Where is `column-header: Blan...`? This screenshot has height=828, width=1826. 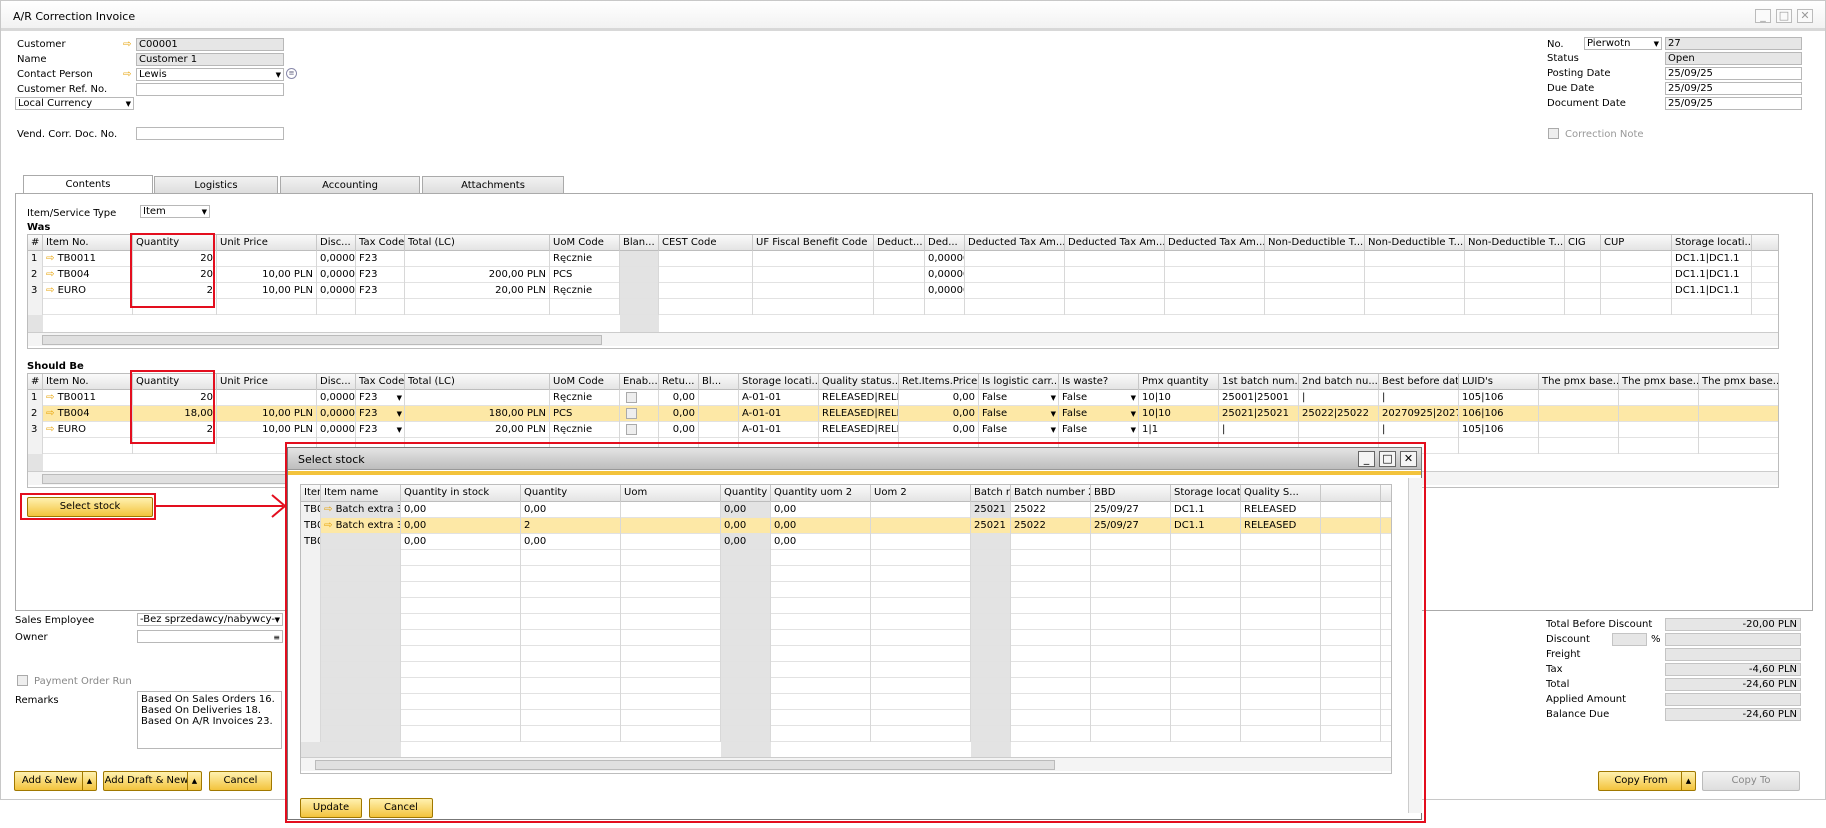
column-header: Blan... is located at coordinates (639, 243).